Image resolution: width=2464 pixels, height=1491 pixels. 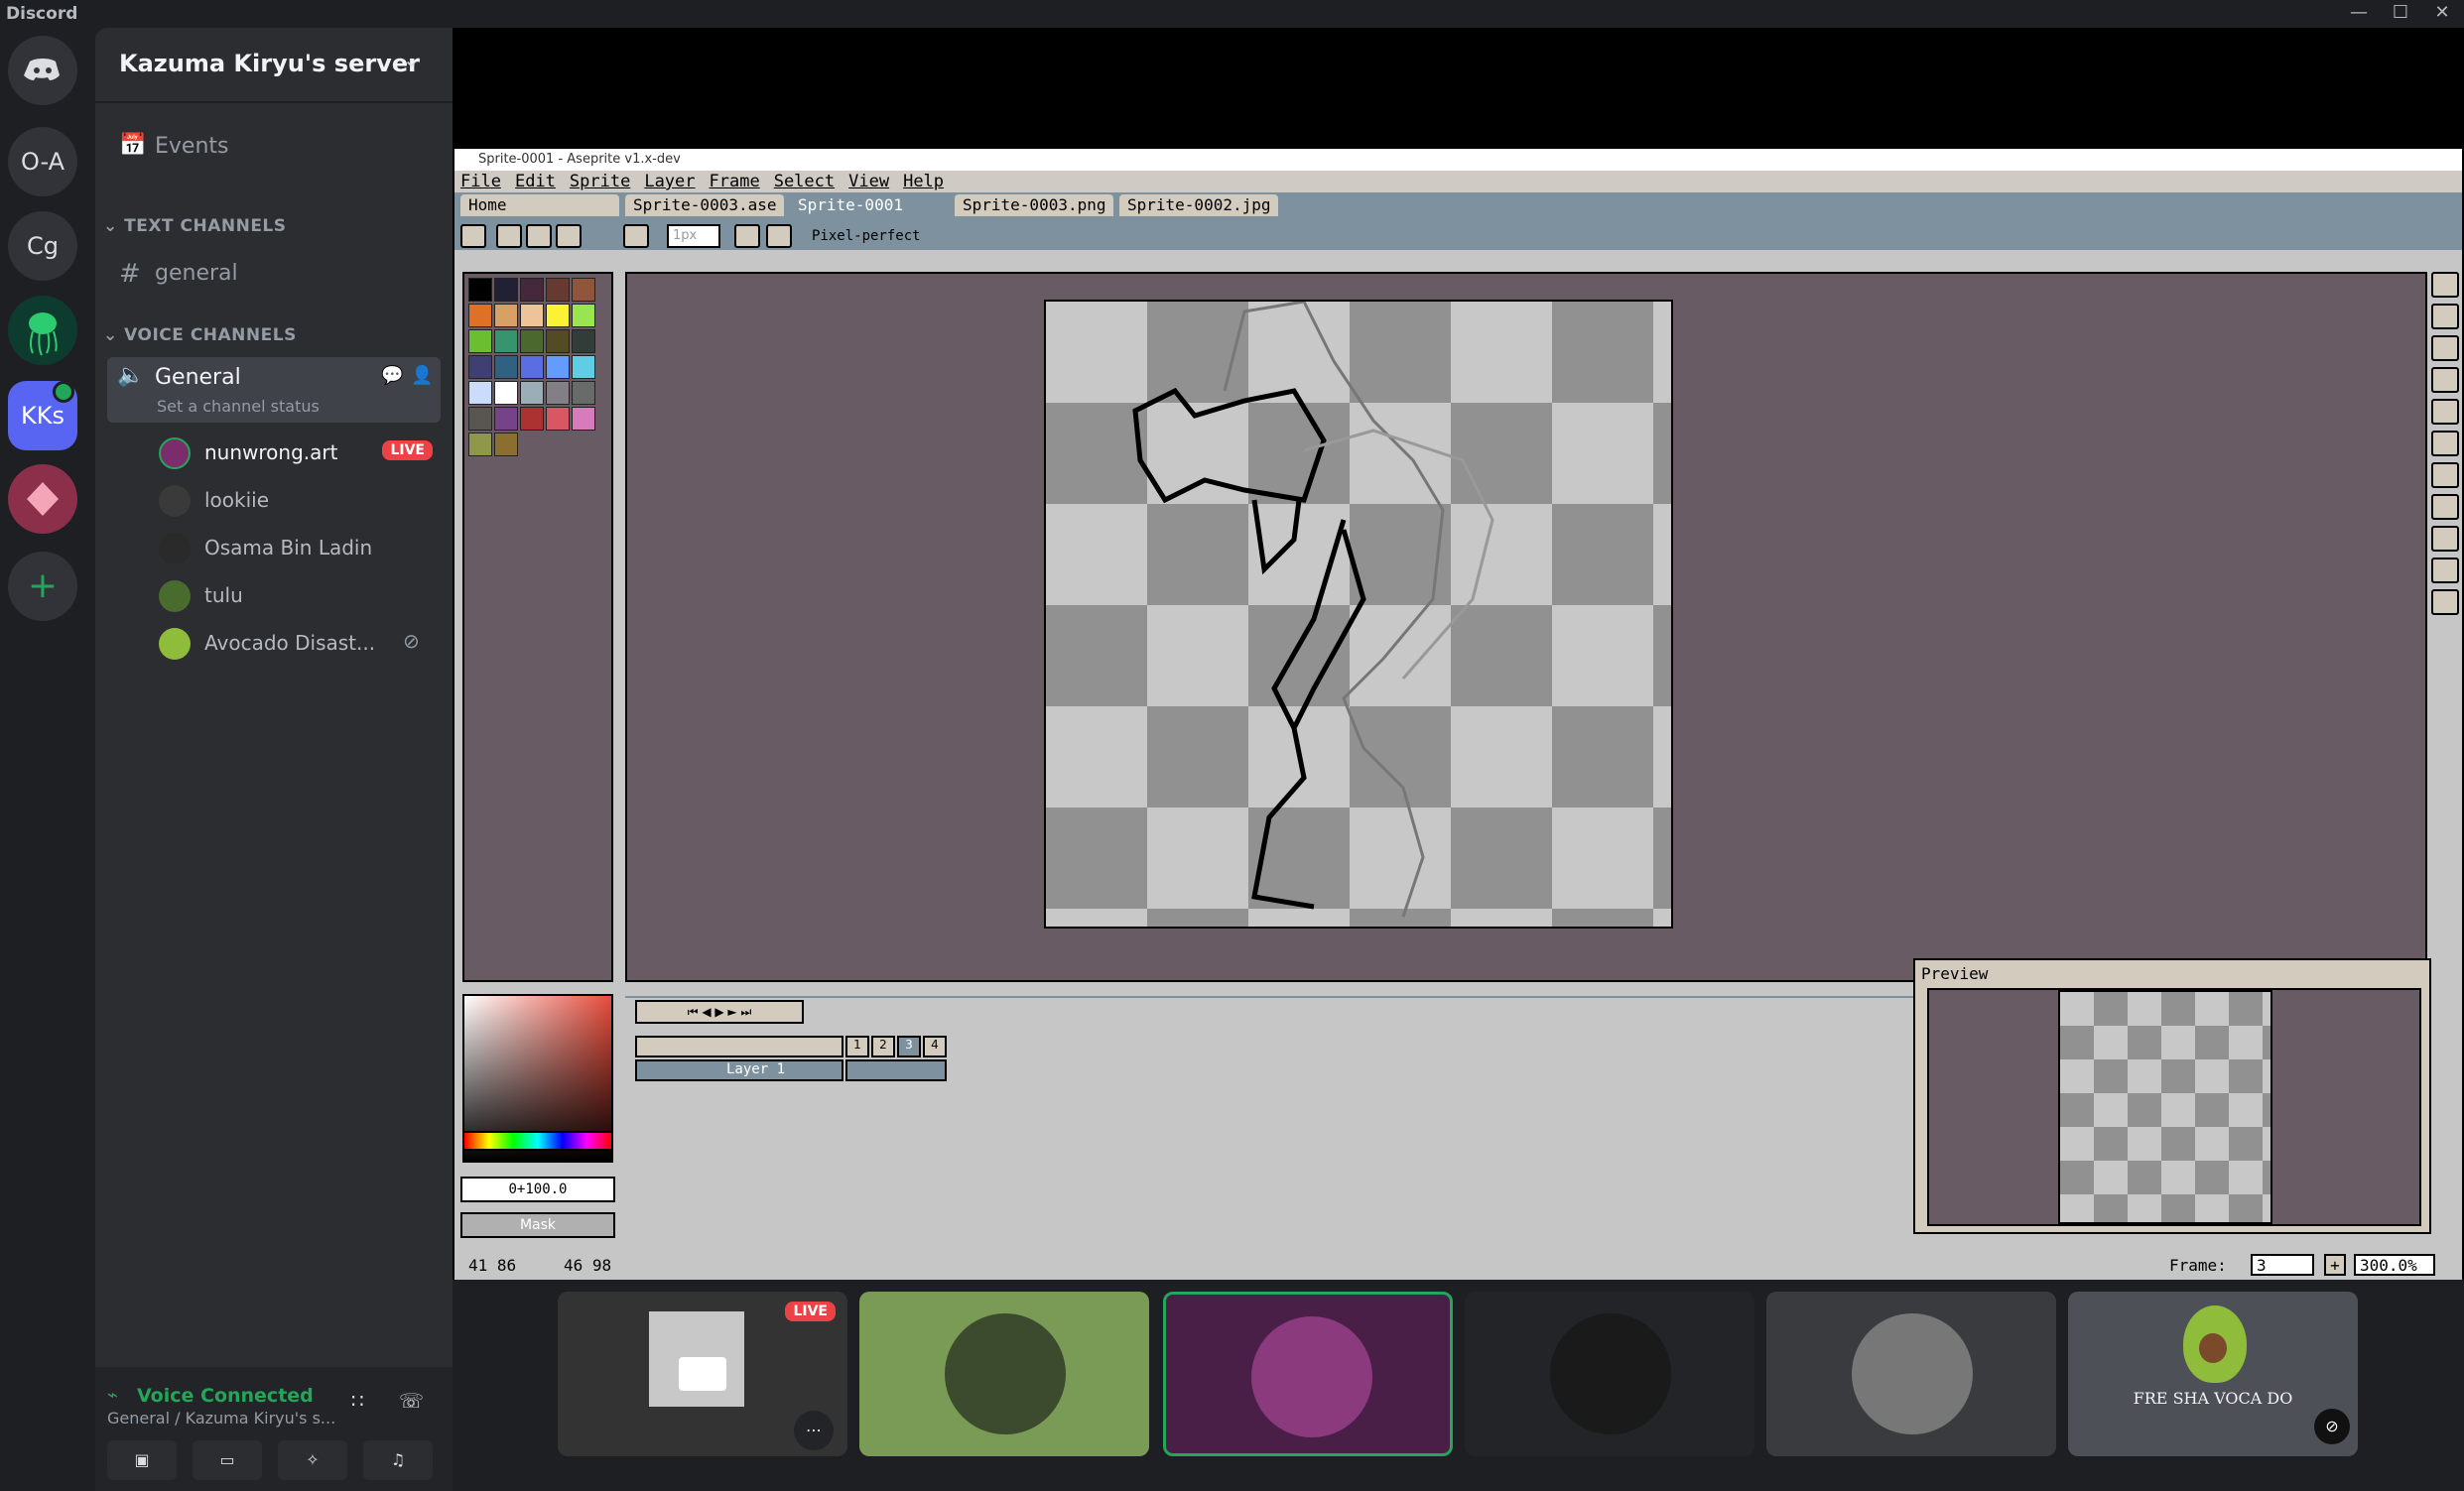 I want to click on text-tool-icon, so click(x=2445, y=602).